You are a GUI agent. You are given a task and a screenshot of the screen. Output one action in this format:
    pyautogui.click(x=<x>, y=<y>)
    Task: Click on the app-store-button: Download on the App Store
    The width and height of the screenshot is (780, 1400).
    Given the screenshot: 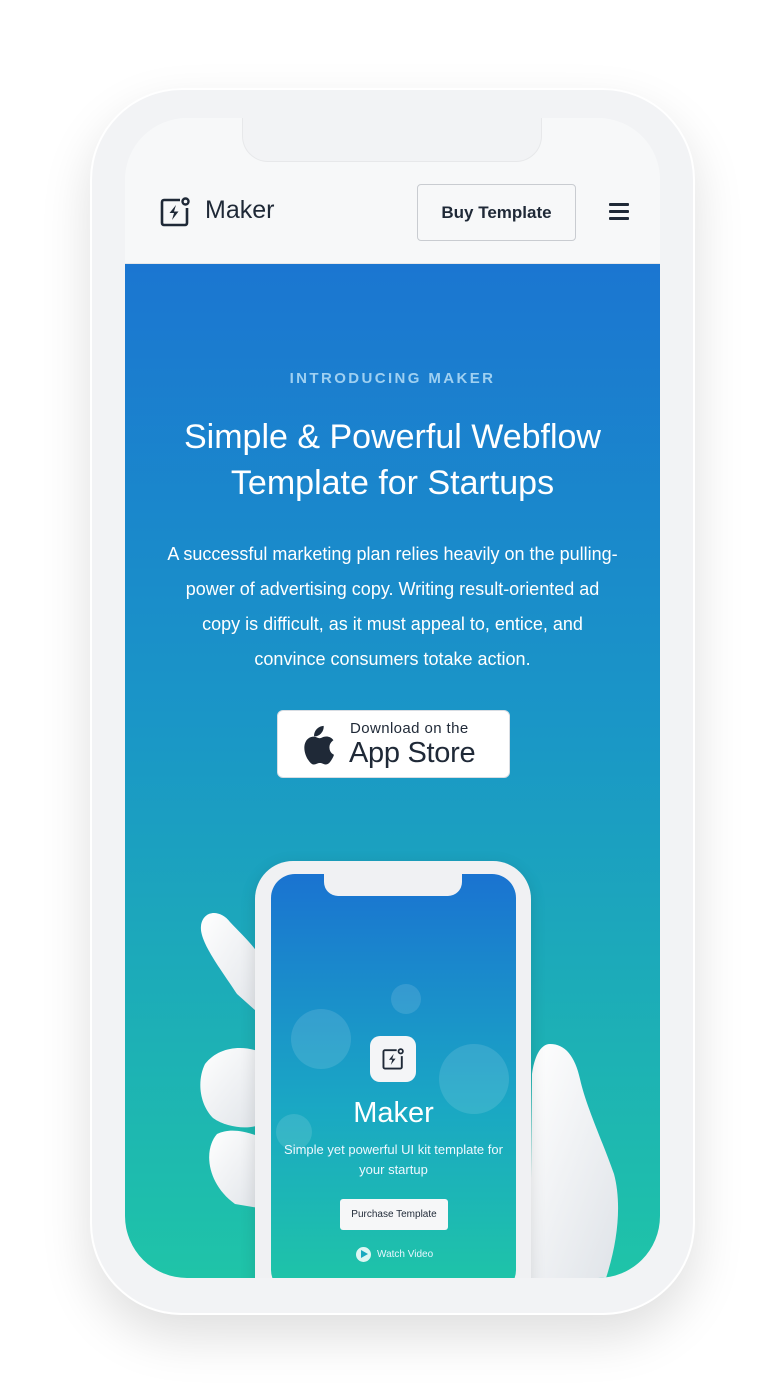 What is the action you would take?
    pyautogui.click(x=393, y=744)
    